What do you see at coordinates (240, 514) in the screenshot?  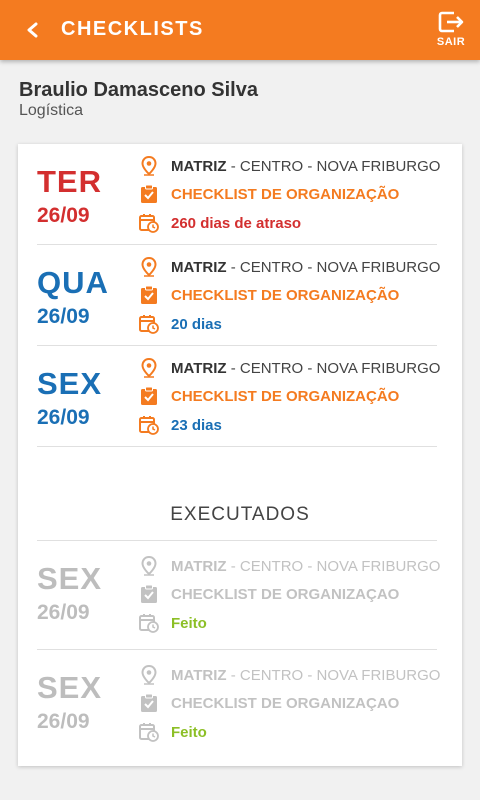 I see `executed-section-title: EXECUTADOS` at bounding box center [240, 514].